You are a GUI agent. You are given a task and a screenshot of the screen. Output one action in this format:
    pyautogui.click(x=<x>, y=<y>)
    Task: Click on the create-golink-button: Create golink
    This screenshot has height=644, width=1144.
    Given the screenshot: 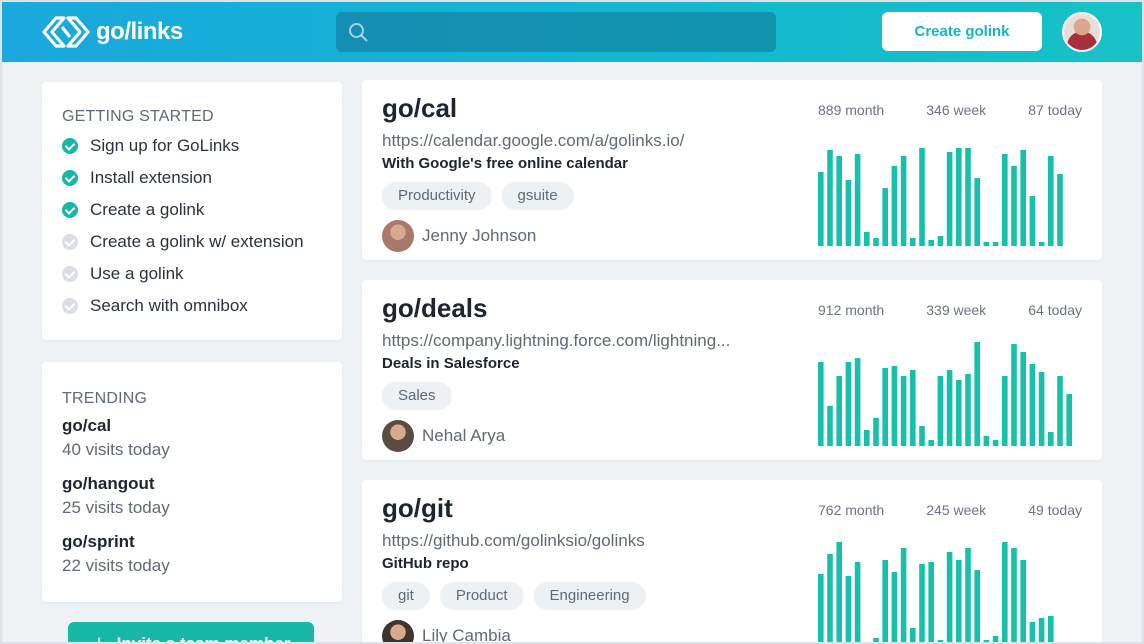 What is the action you would take?
    pyautogui.click(x=962, y=31)
    